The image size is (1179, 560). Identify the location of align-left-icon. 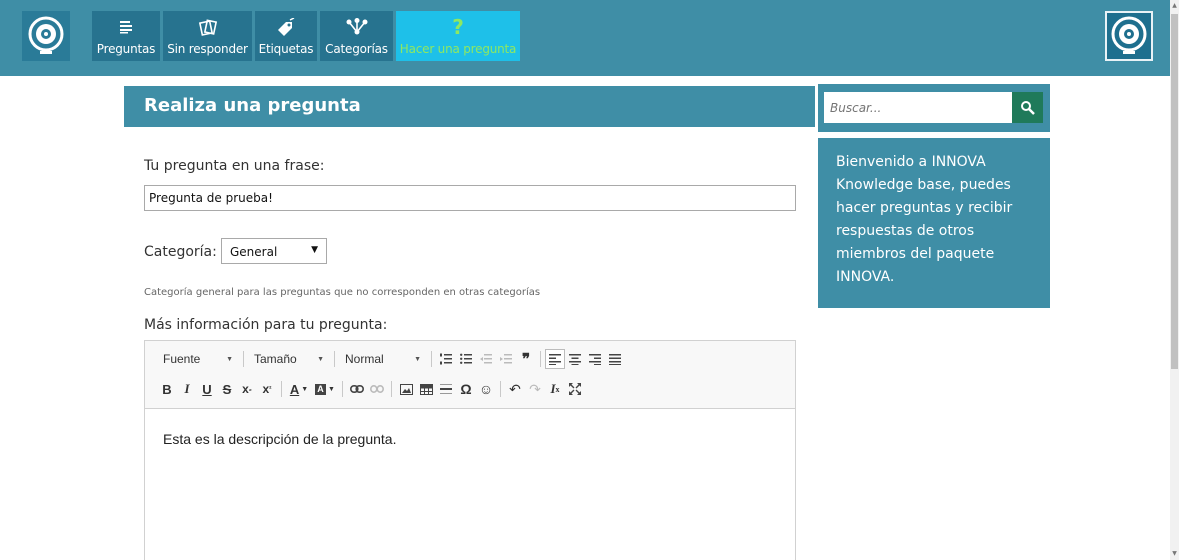
(555, 359).